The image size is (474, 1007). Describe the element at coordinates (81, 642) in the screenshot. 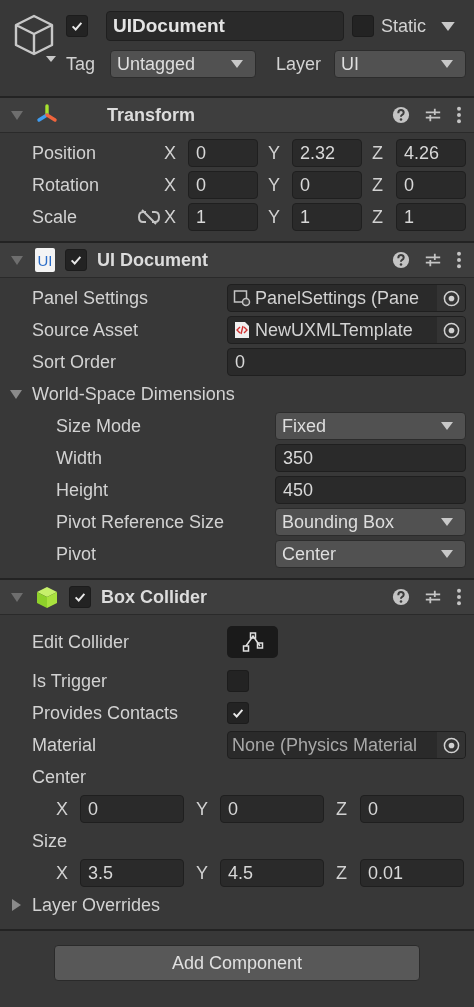

I see `property-label: Edit Collider` at that location.